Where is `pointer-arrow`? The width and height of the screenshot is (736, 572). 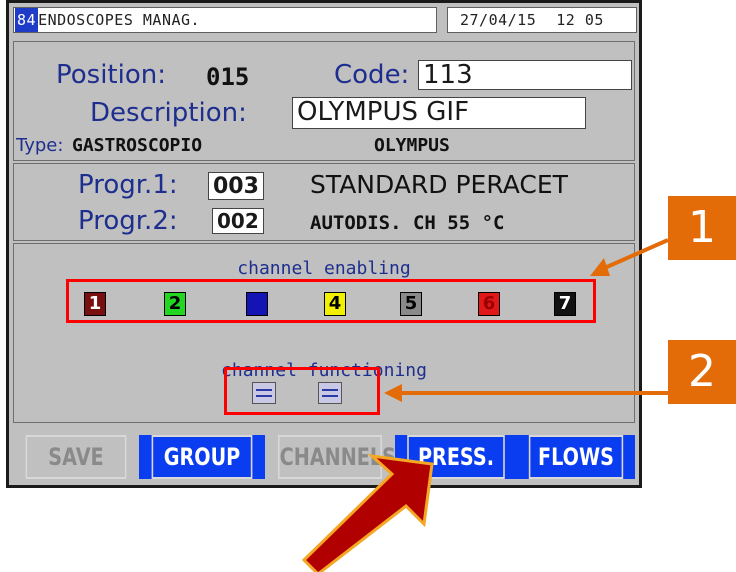
pointer-arrow is located at coordinates (367, 512).